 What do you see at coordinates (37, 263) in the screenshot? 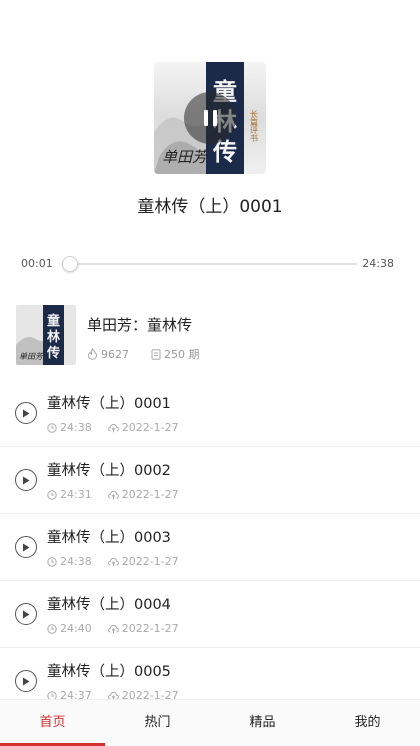
I see `current-time: 00:01` at bounding box center [37, 263].